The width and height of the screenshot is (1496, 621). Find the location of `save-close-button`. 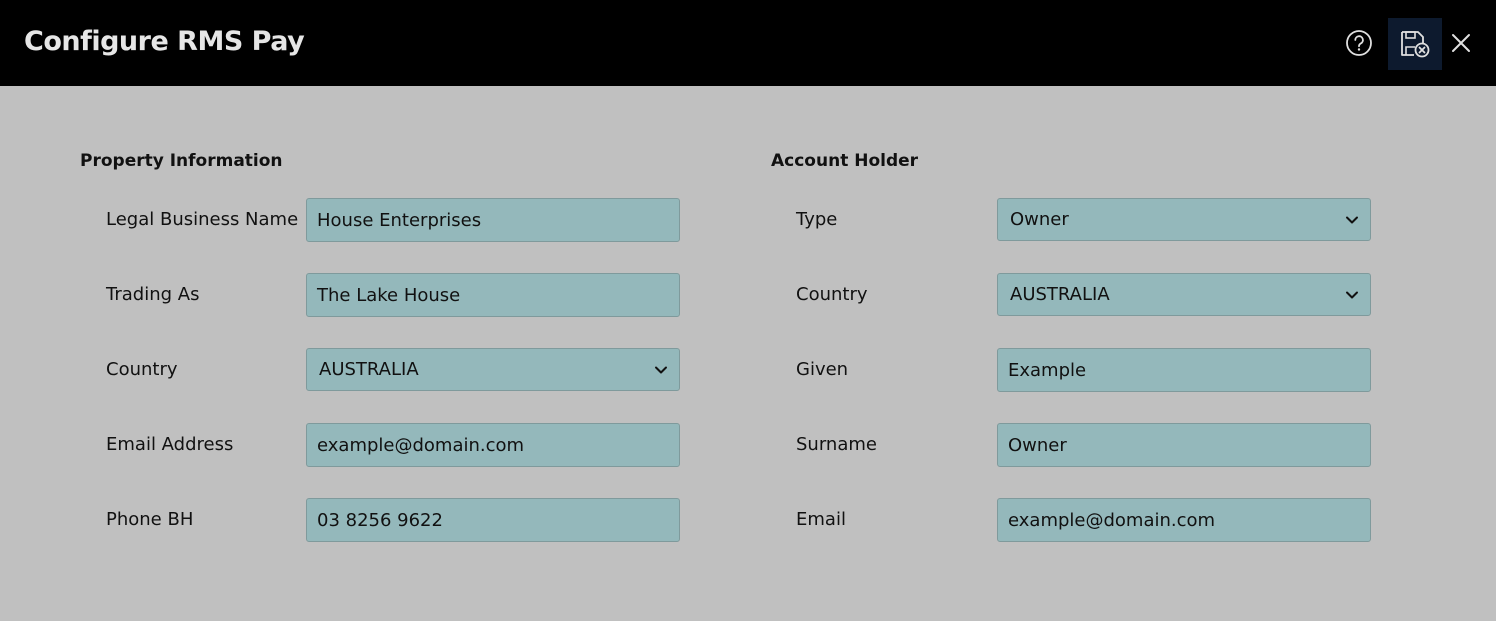

save-close-button is located at coordinates (1415, 44).